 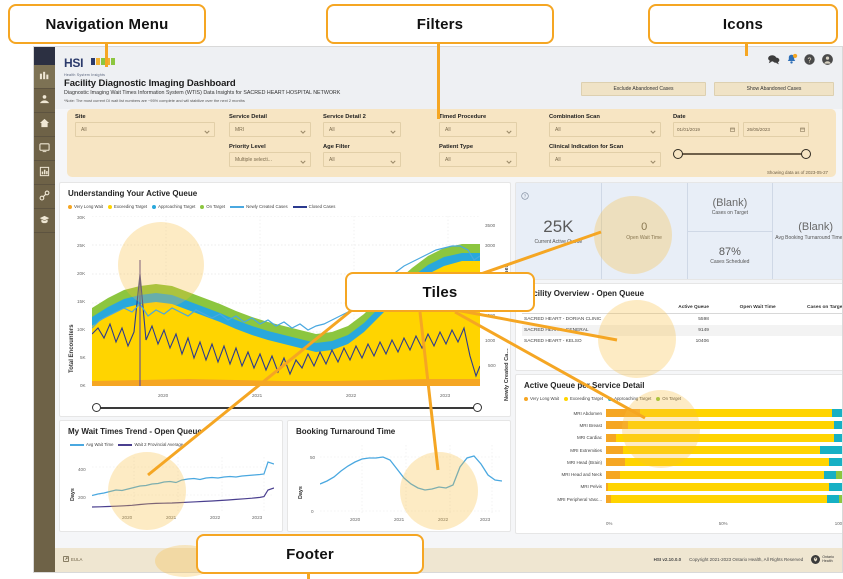 I want to click on callout-icons: Icons, so click(x=743, y=24).